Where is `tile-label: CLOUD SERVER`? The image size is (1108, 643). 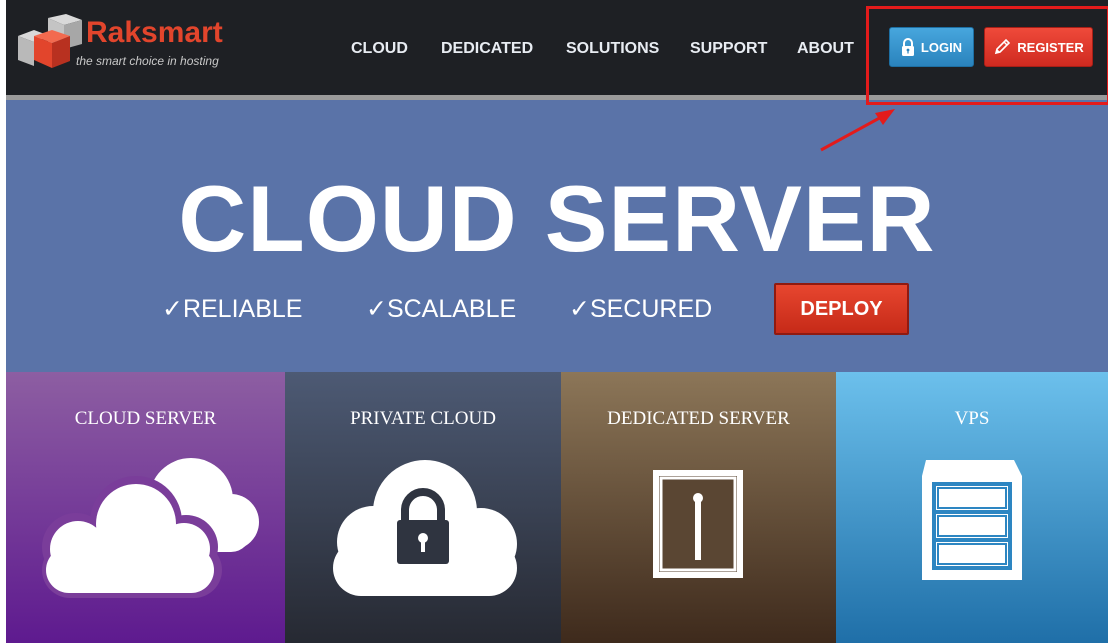 tile-label: CLOUD SERVER is located at coordinates (145, 418).